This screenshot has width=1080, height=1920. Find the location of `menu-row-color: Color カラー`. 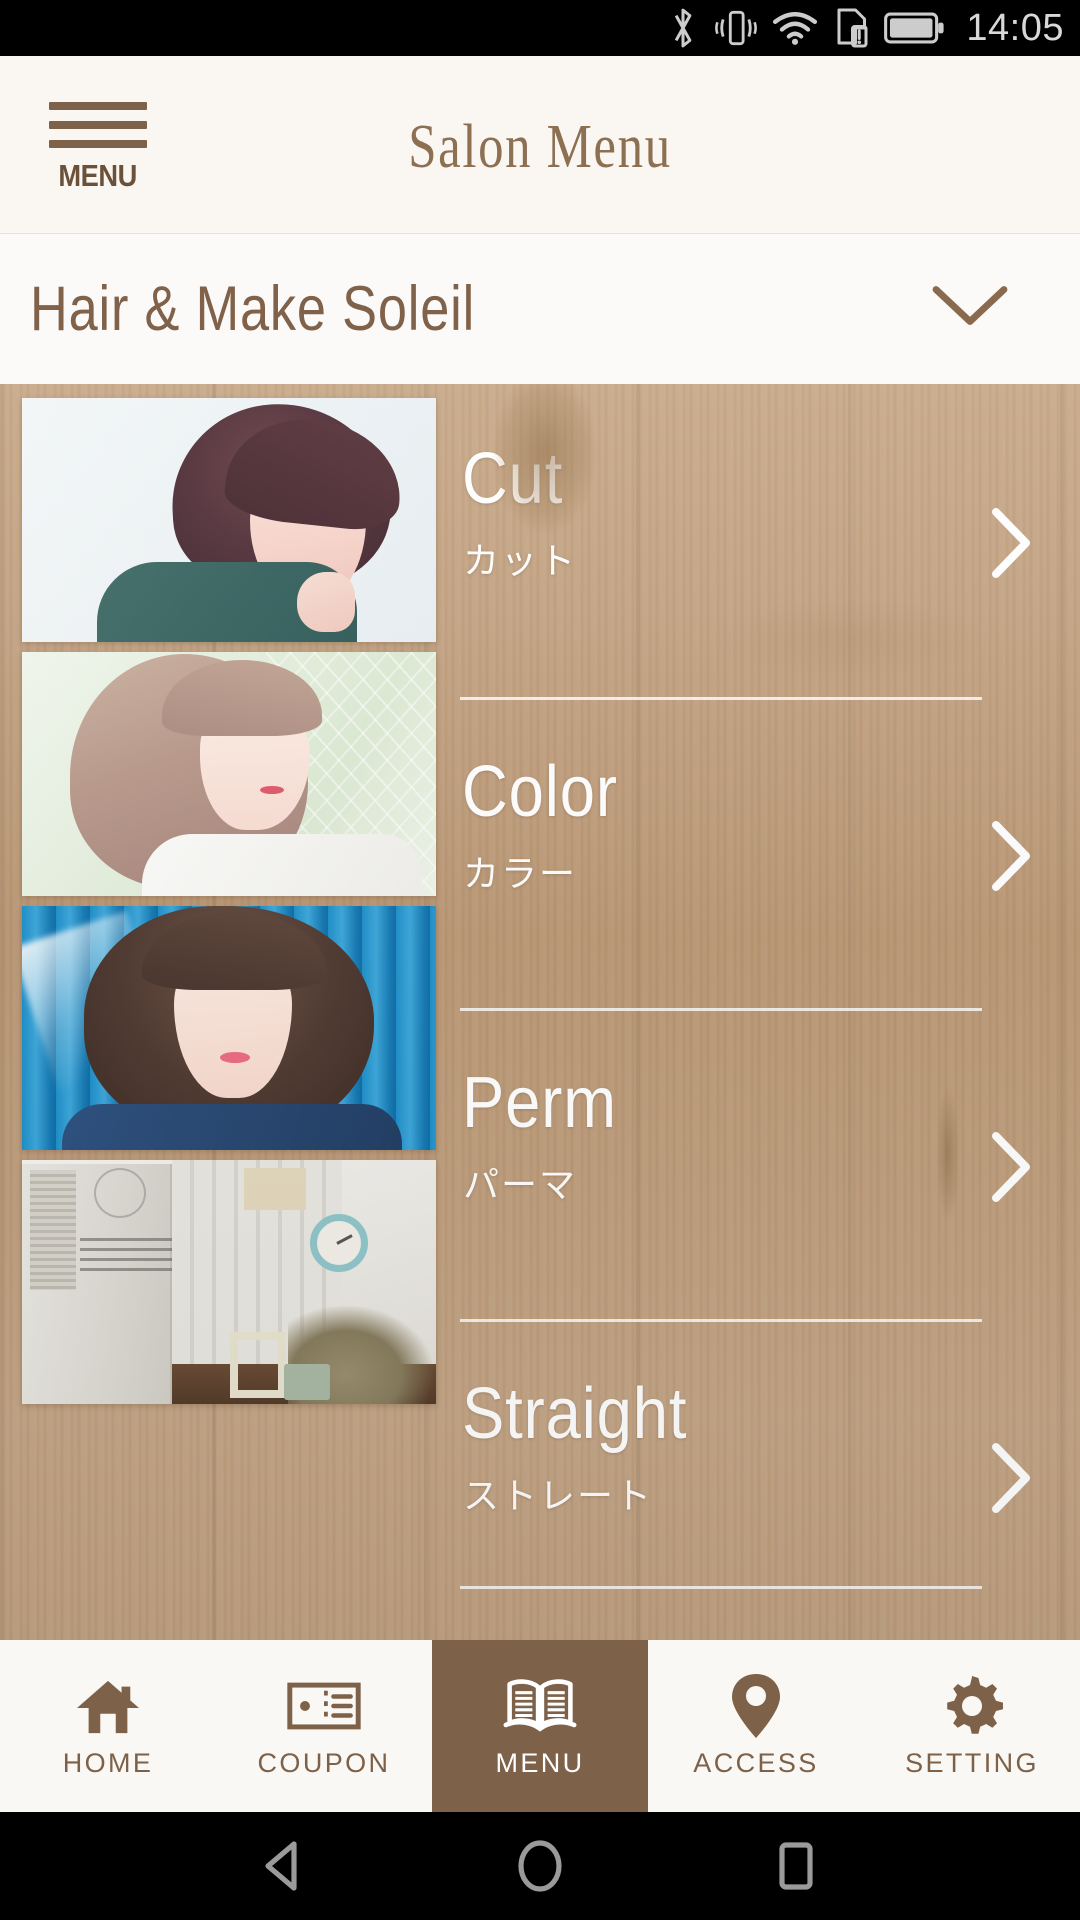

menu-row-color: Color カラー is located at coordinates (770, 852).